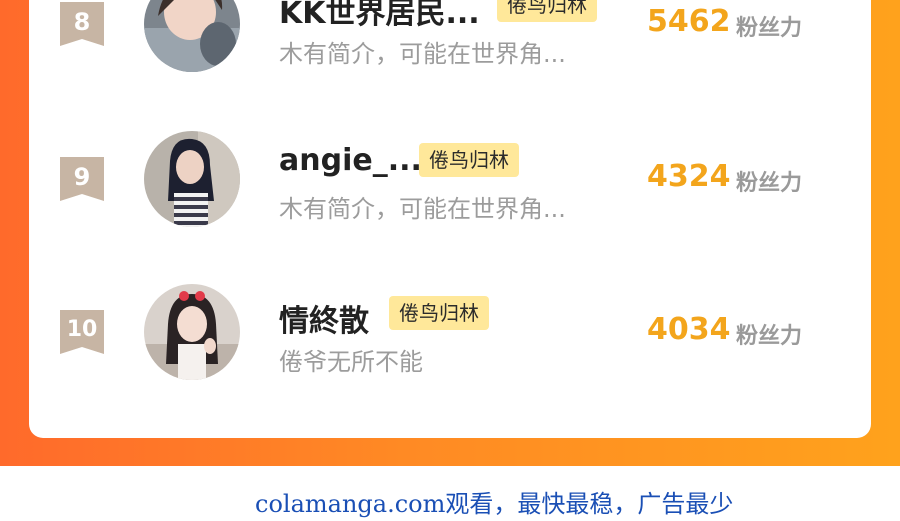  What do you see at coordinates (494, 504) in the screenshot?
I see `watermark-text: colamanga.com观看，最快最稳，广告最少` at bounding box center [494, 504].